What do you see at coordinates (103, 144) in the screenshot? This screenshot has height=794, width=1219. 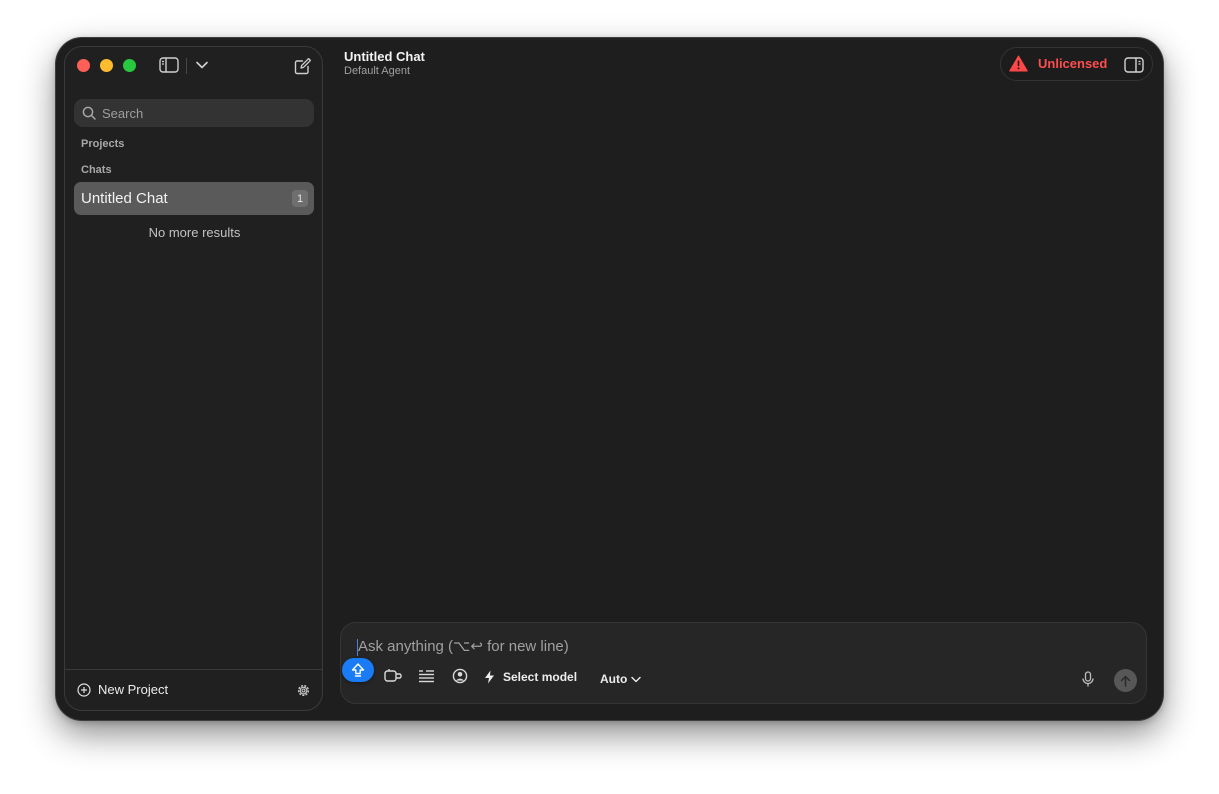 I see `projects-section-title: Projects` at bounding box center [103, 144].